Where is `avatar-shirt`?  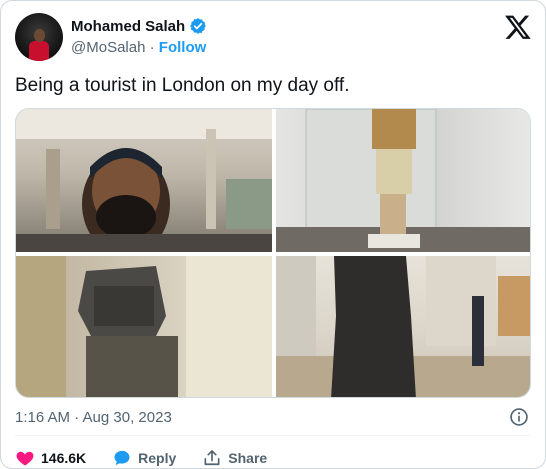
avatar-shirt is located at coordinates (39, 51).